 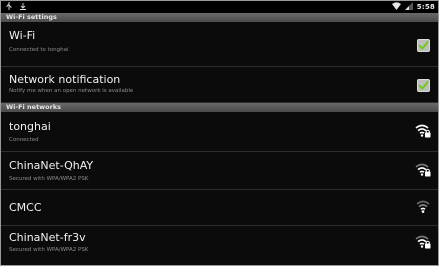 What do you see at coordinates (219, 17) in the screenshot?
I see `section-header-wifi-settings: Wi-Fi settings` at bounding box center [219, 17].